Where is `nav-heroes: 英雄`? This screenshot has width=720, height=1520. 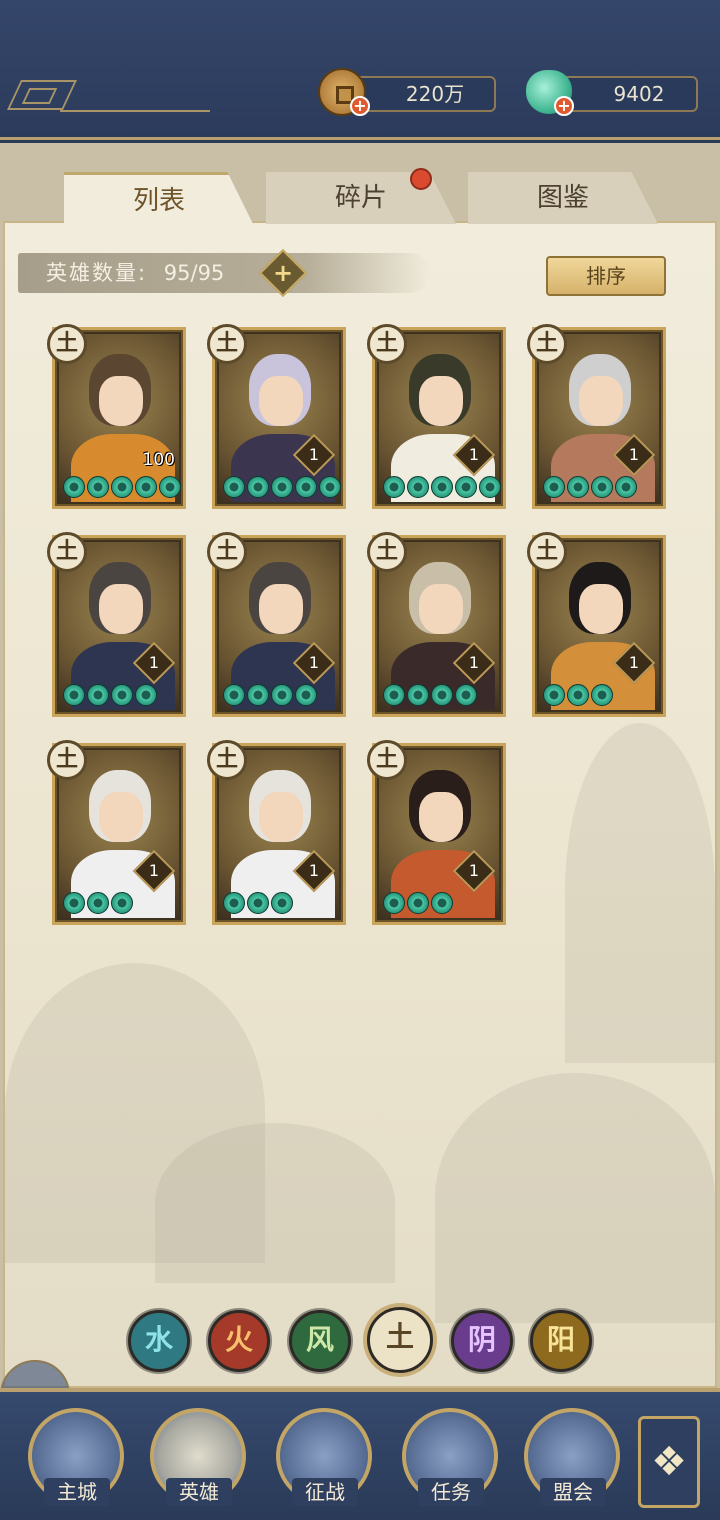
nav-heroes: 英雄 is located at coordinates (198, 1457).